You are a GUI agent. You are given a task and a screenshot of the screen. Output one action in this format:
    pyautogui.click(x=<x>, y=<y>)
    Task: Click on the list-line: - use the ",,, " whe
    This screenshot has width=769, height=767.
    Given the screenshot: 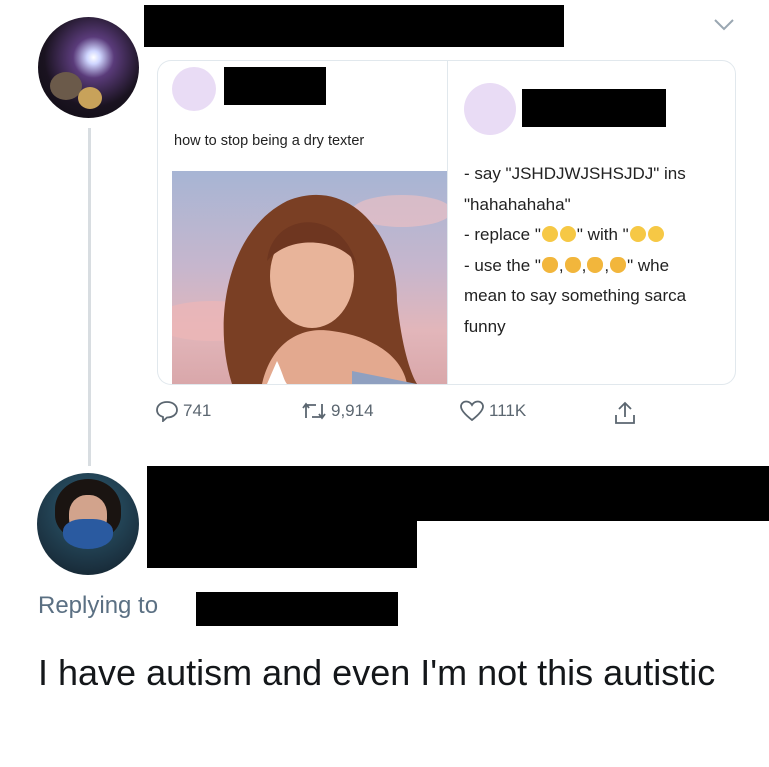 What is the action you would take?
    pyautogui.click(x=567, y=265)
    